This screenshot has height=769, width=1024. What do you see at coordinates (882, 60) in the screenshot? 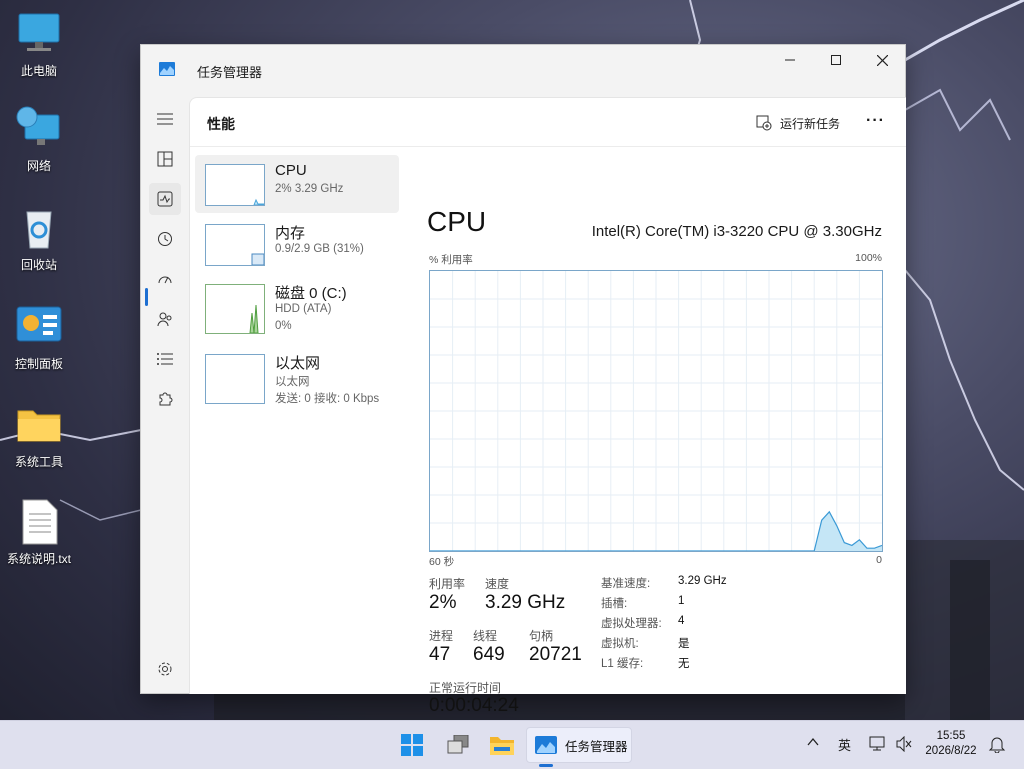
I see `close-button` at bounding box center [882, 60].